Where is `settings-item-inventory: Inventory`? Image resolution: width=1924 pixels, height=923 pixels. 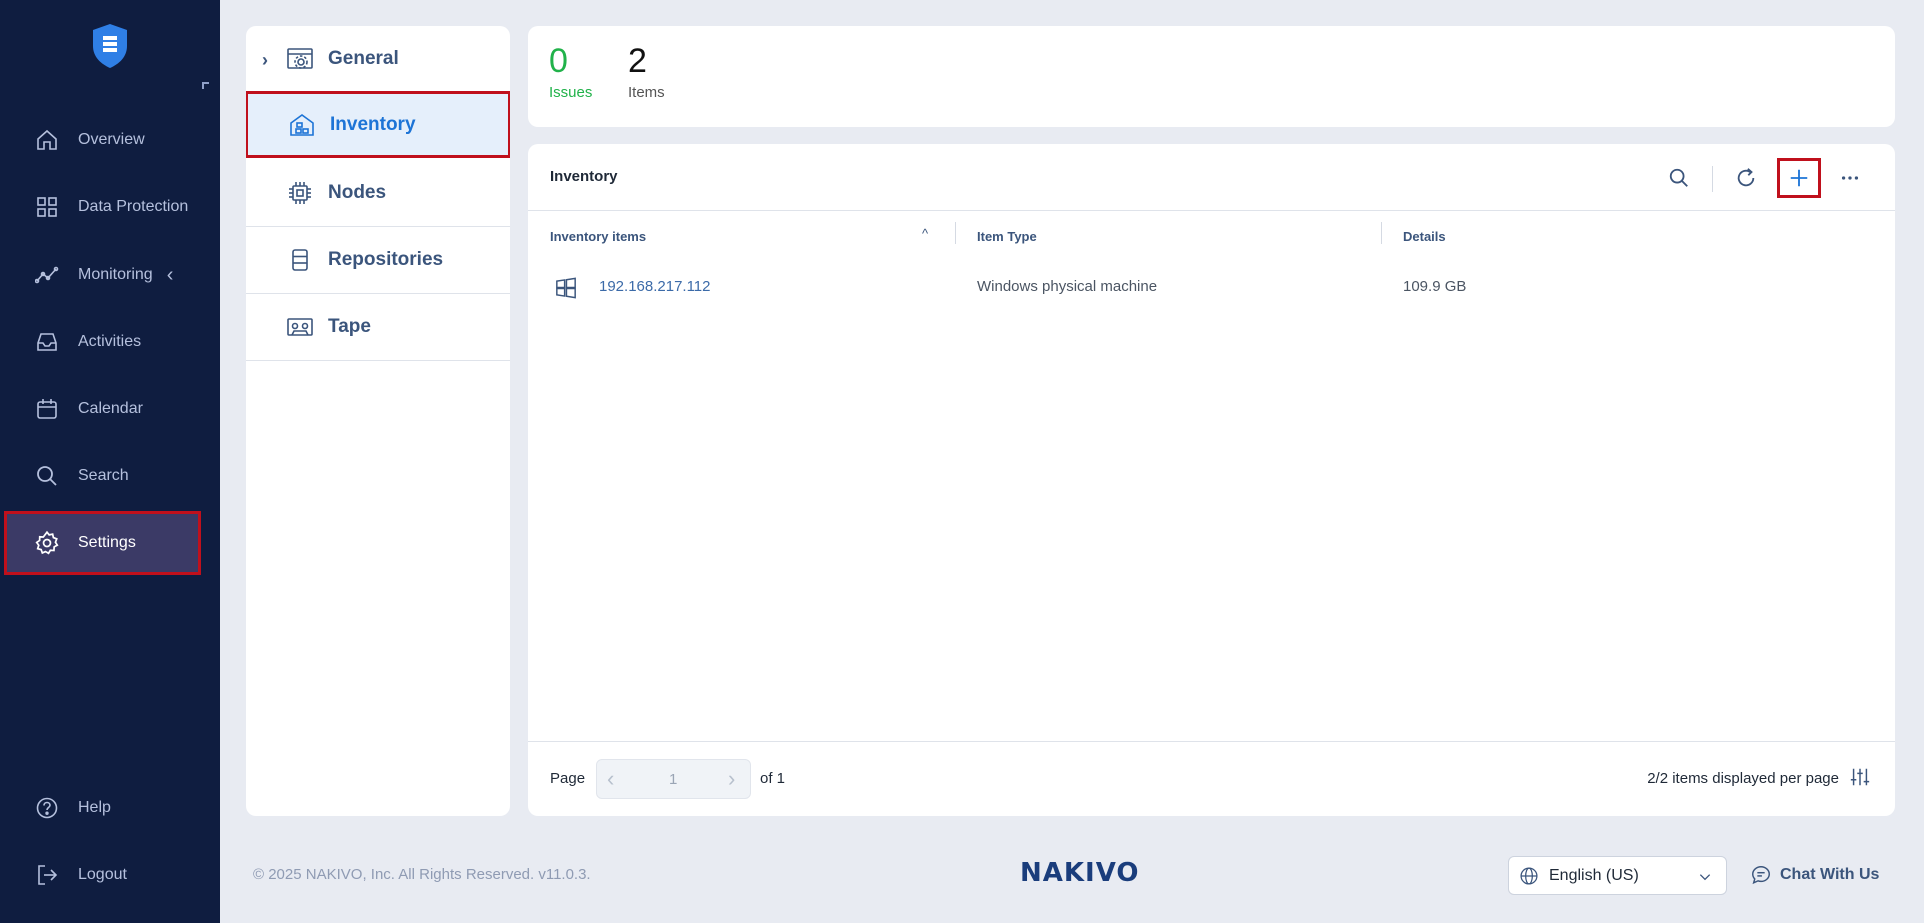 settings-item-inventory: Inventory is located at coordinates (378, 124).